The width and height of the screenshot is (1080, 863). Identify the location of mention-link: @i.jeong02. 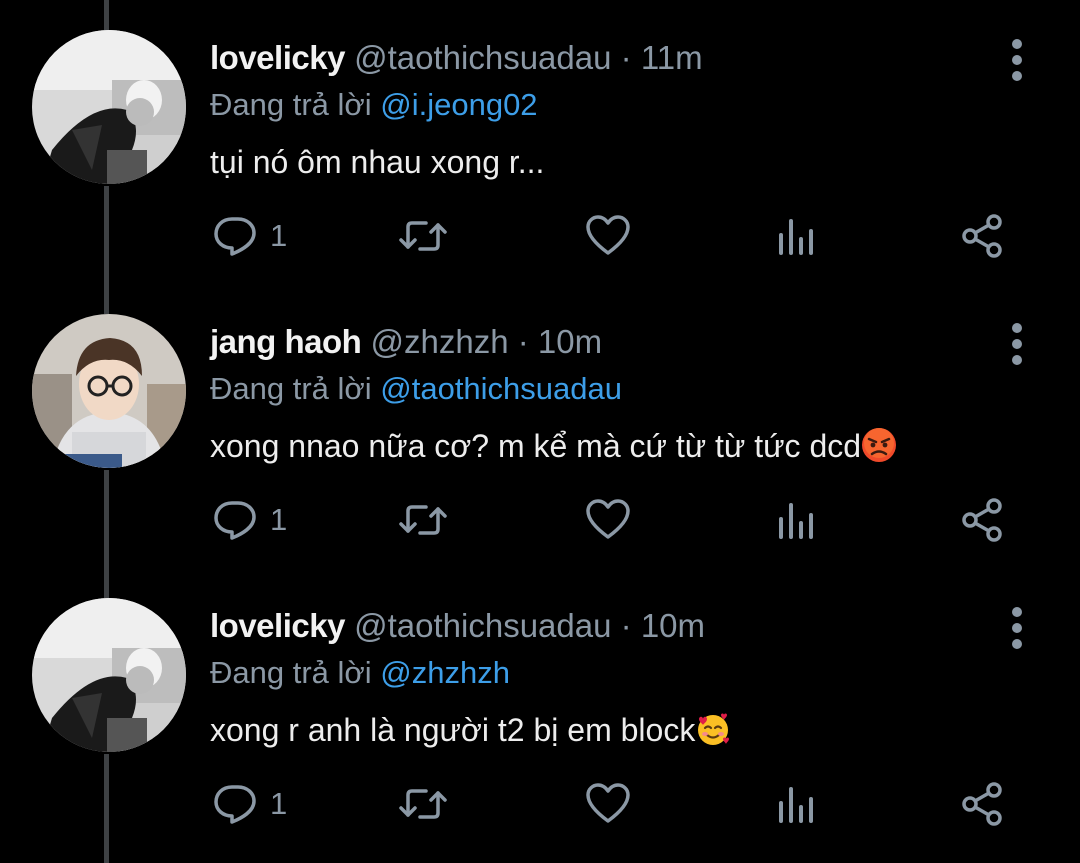
(458, 104).